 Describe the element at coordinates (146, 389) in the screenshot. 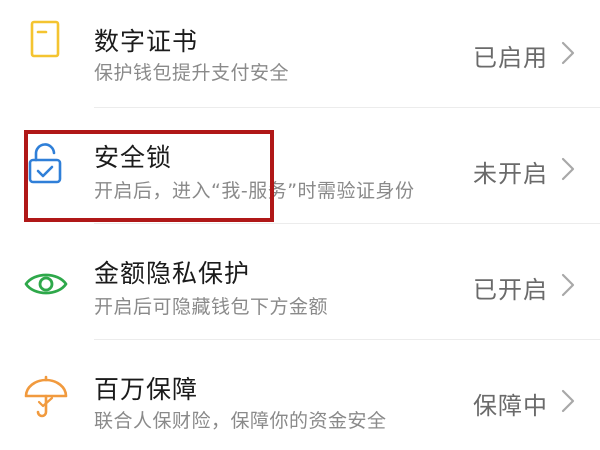

I see `item-title: 百万保障` at that location.